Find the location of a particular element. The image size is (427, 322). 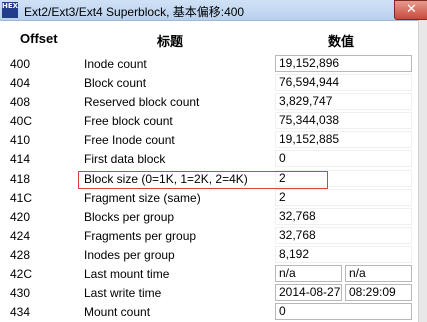

row-offset: 418 is located at coordinates (20, 179).